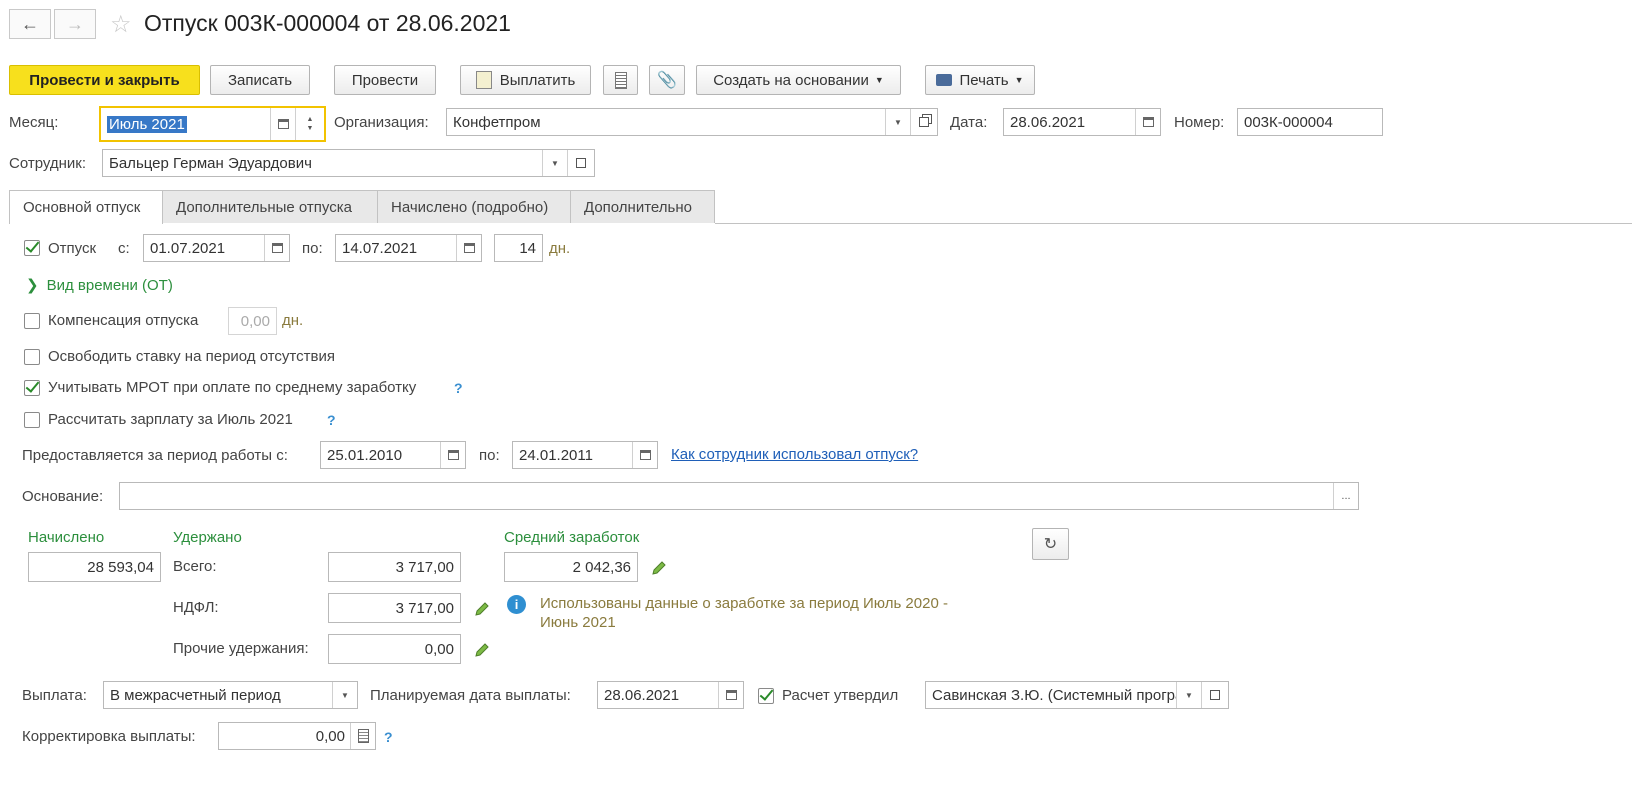 This screenshot has width=1632, height=793. Describe the element at coordinates (385, 80) in the screenshot. I see `post-button: Провести` at that location.